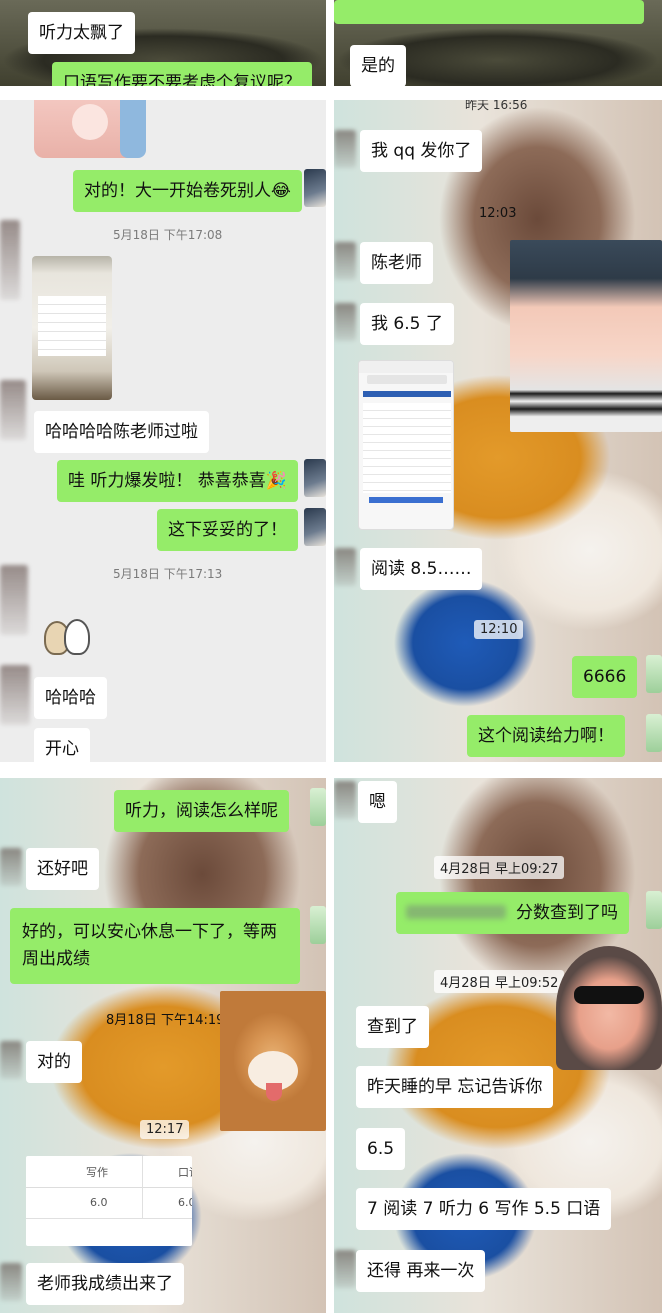 This screenshot has height=1313, width=662. I want to click on message-bubble: 哇 听力爆发啦！ 恭喜恭喜🎉, so click(177, 481).